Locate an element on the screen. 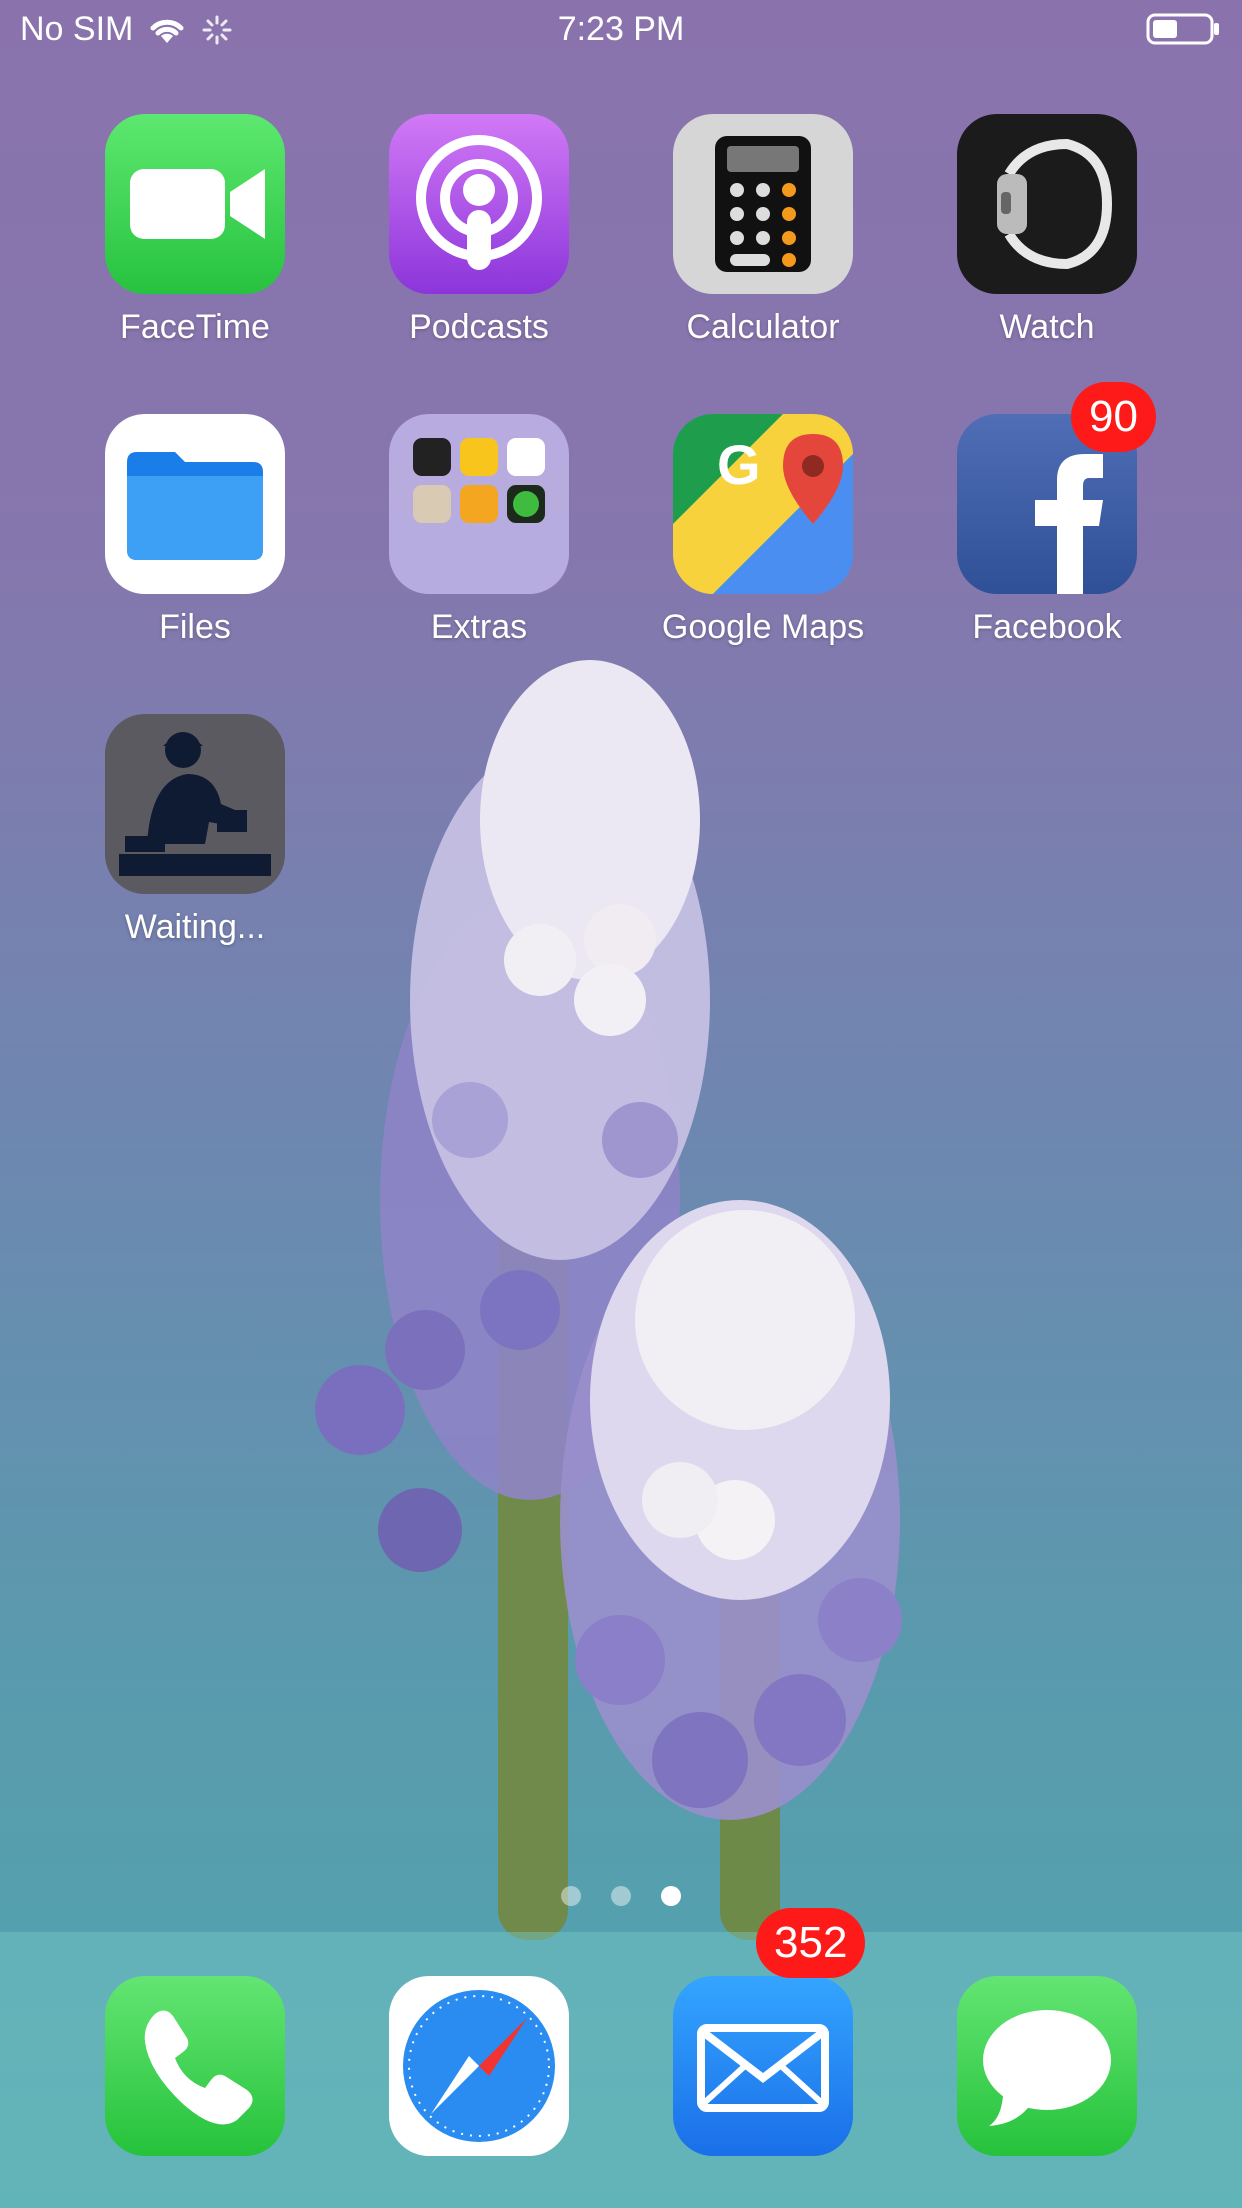 The image size is (1242, 2208). app-google-maps: G Google Maps is located at coordinates (763, 530).